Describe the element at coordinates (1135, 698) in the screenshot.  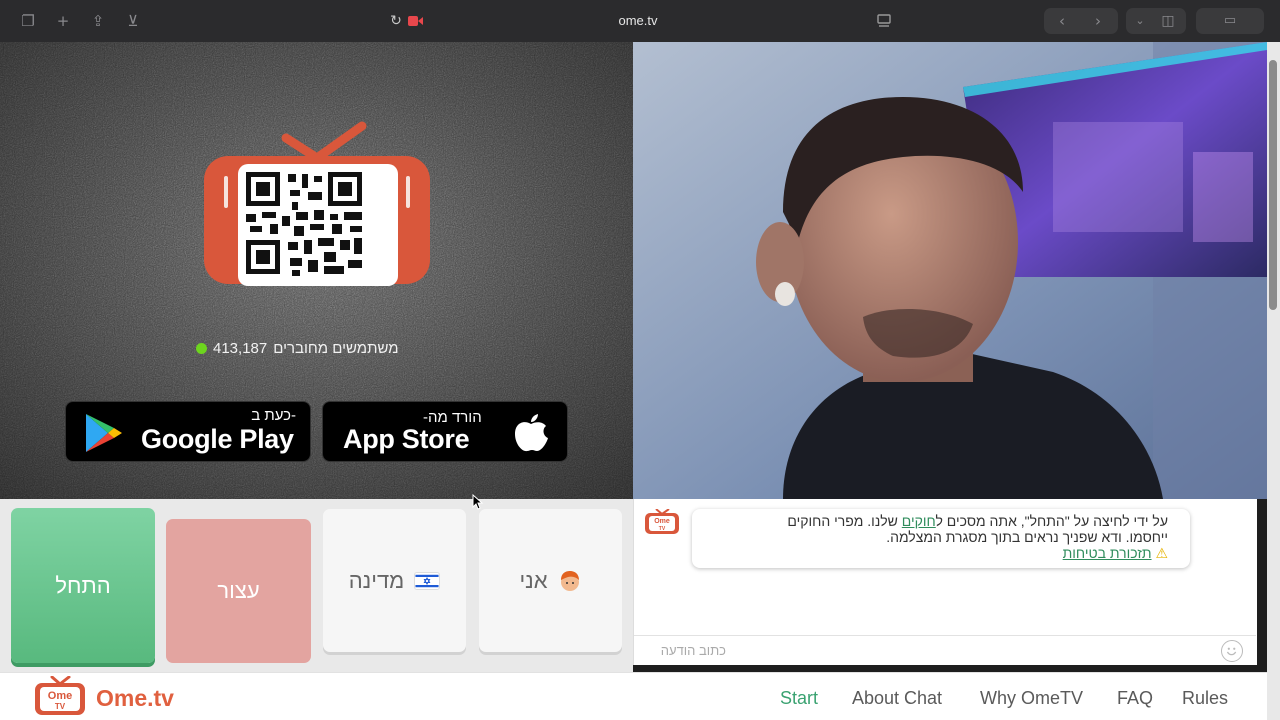
I see `nav-faq: FAQ` at that location.